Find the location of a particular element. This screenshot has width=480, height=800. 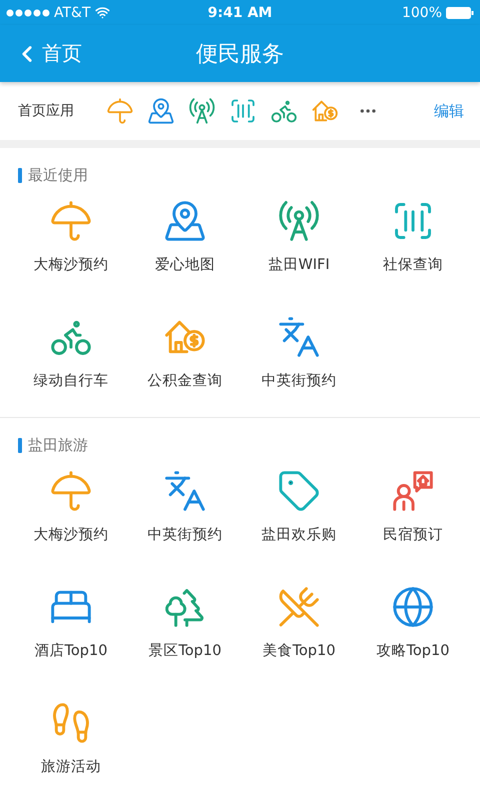

service-label: 公积金查询 is located at coordinates (185, 380).